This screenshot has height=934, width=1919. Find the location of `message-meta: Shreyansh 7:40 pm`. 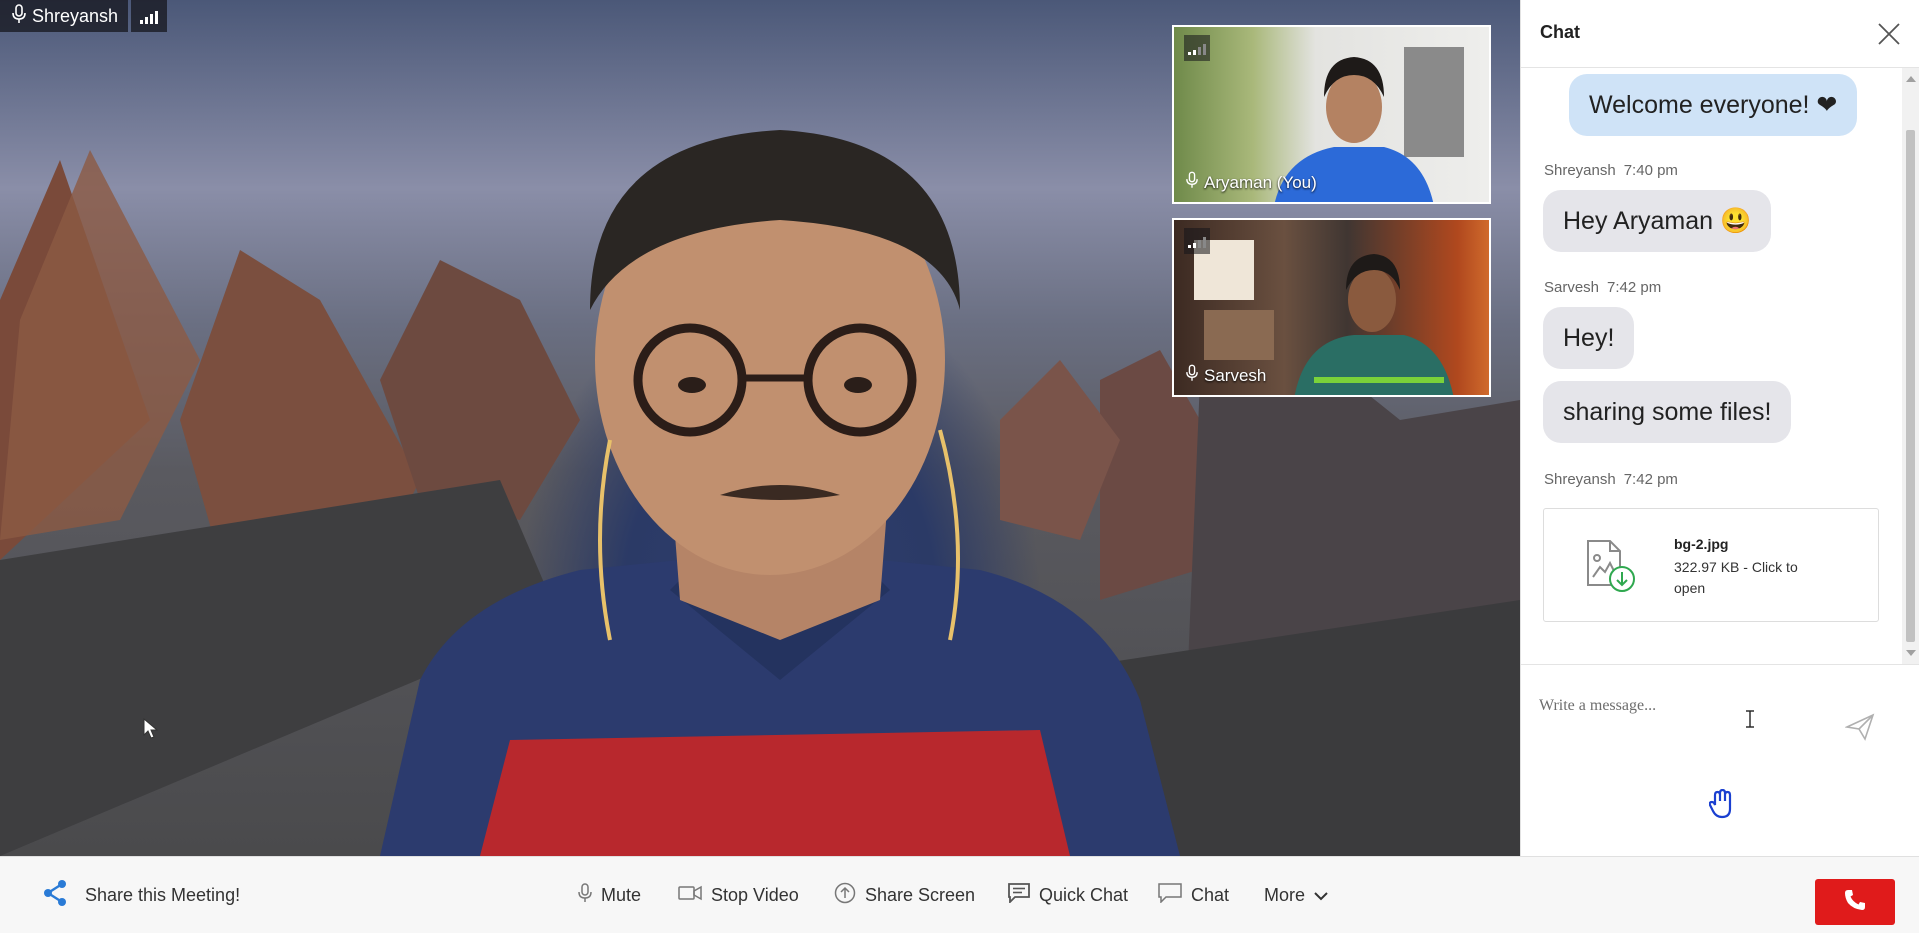

message-meta: Shreyansh 7:40 pm is located at coordinates (1611, 170).